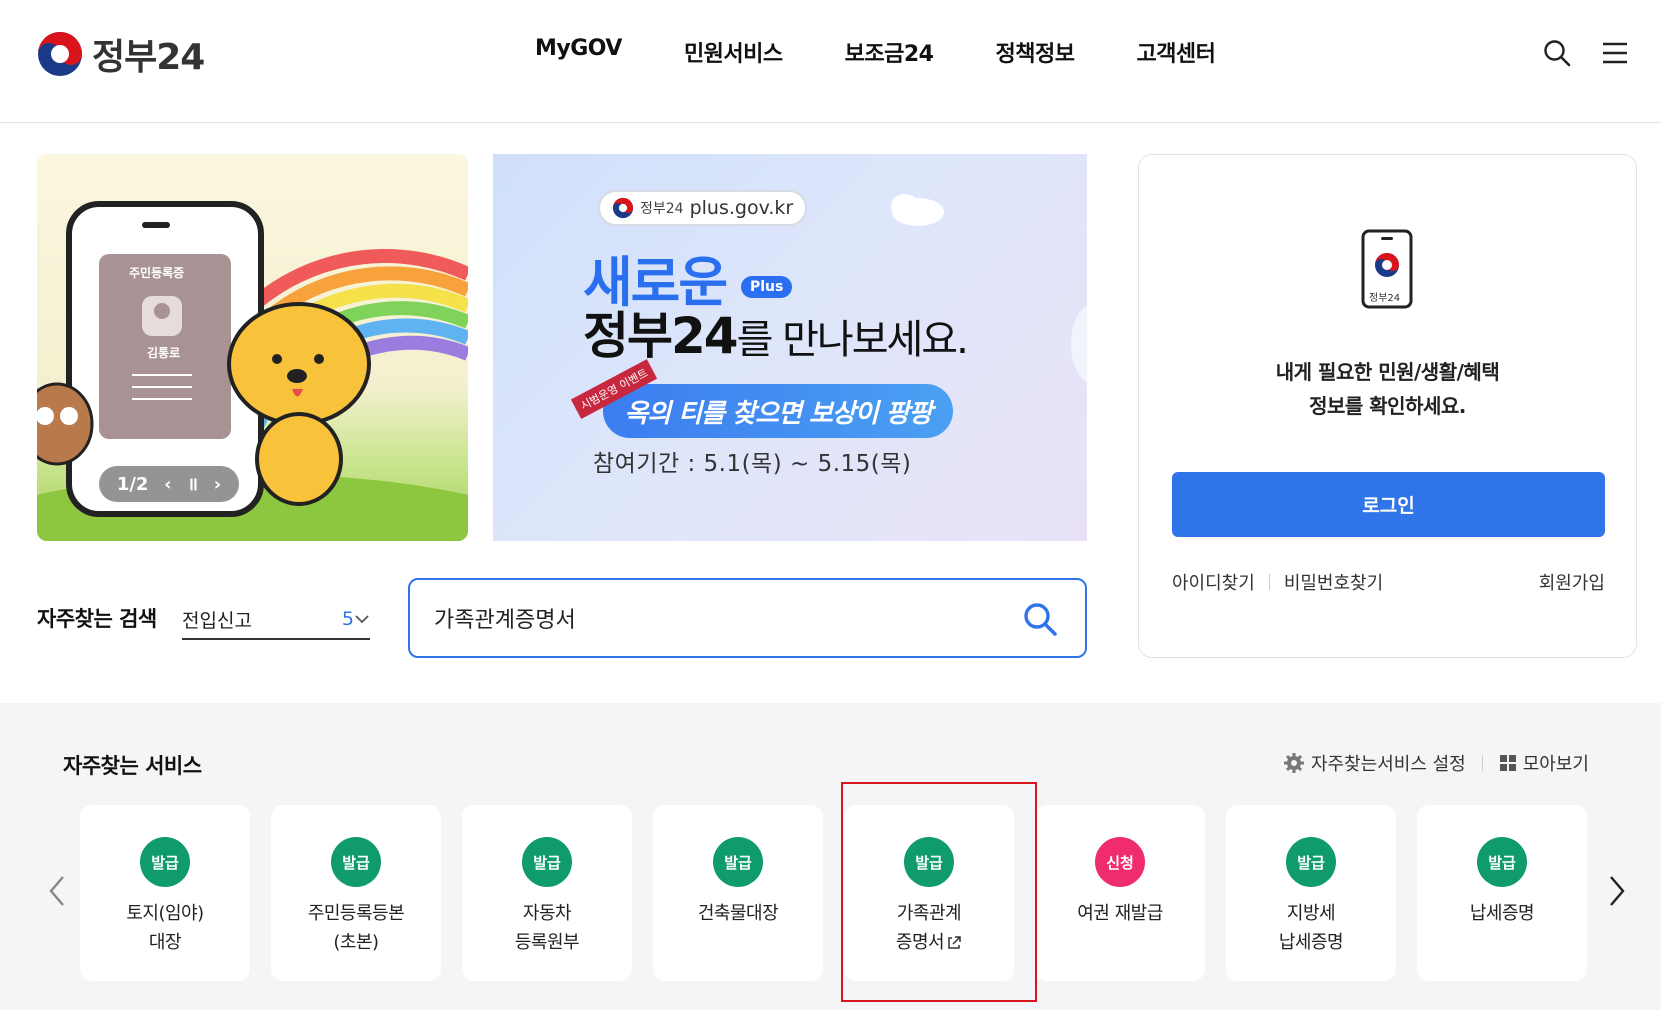 Image resolution: width=1661 pixels, height=1010 pixels. What do you see at coordinates (741, 208) in the screenshot?
I see `pill-url: plus.gov.kr` at bounding box center [741, 208].